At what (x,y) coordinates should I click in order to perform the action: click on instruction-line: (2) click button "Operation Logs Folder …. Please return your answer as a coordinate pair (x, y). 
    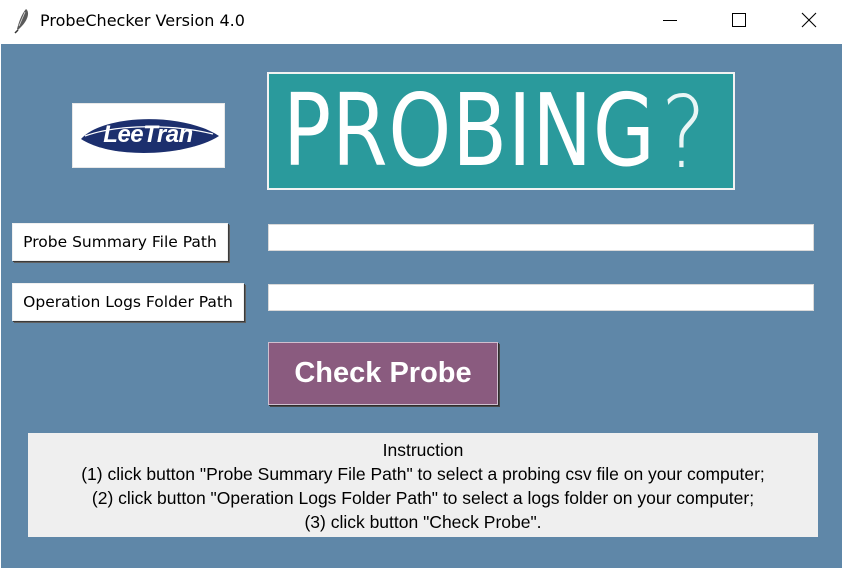
    Looking at the image, I should click on (423, 498).